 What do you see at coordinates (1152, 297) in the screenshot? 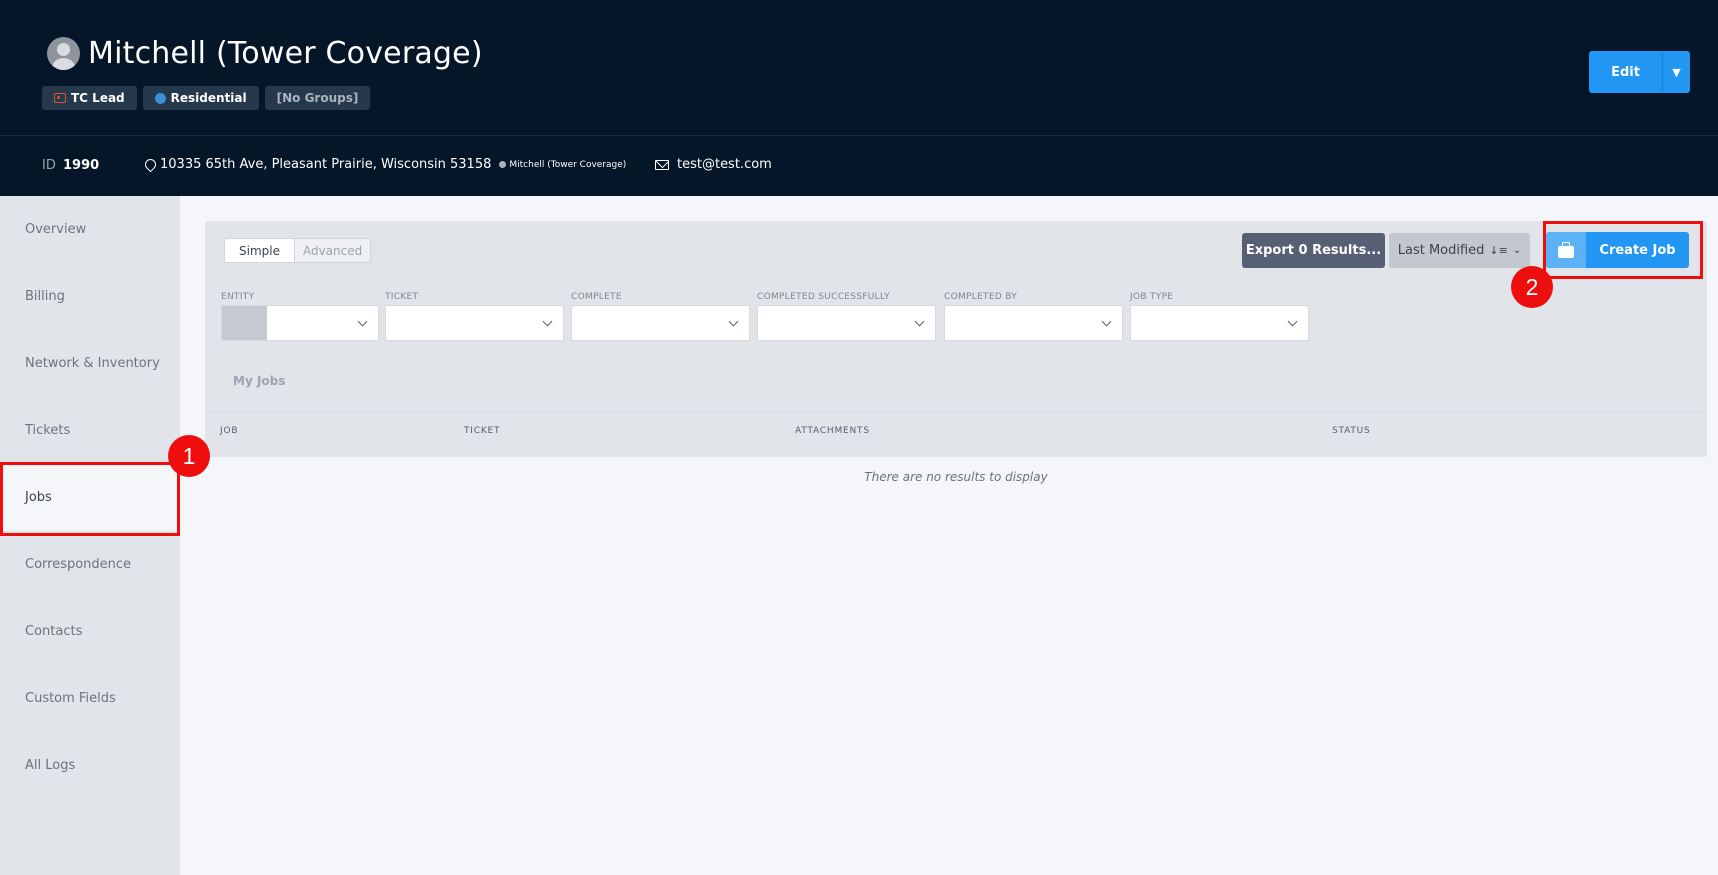
I see `filter-label-job-type: JOB TYPE` at bounding box center [1152, 297].